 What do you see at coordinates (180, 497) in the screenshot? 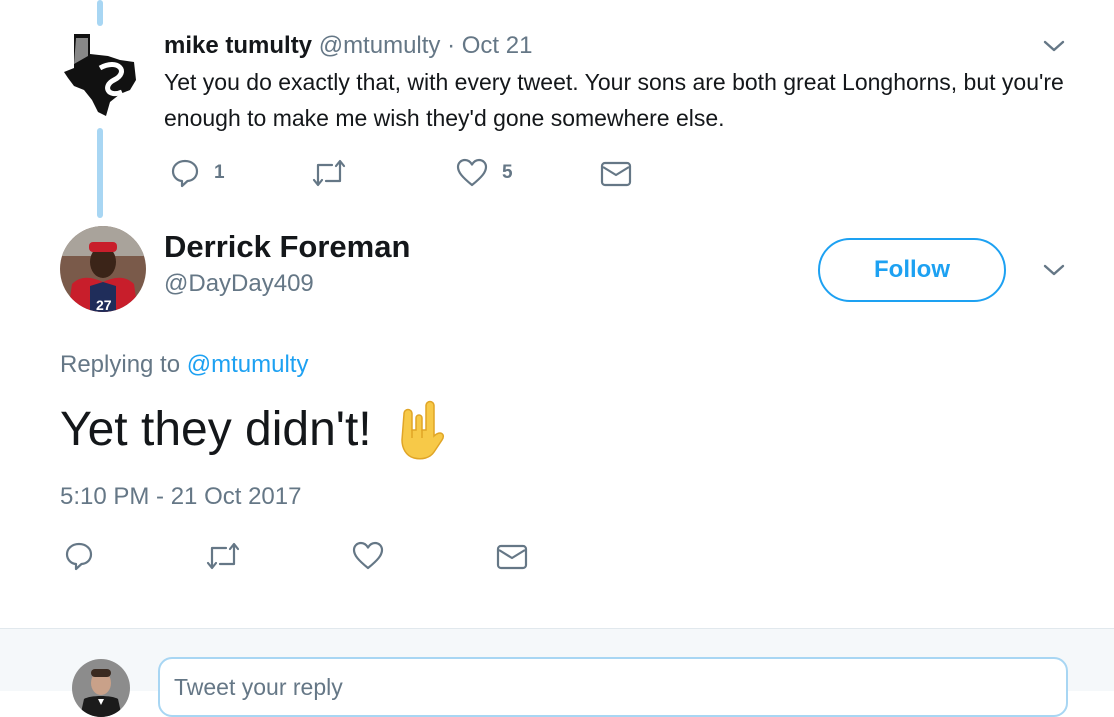
I see `tweet-timestamp: 5:10 PM - 21 Oct 2017` at bounding box center [180, 497].